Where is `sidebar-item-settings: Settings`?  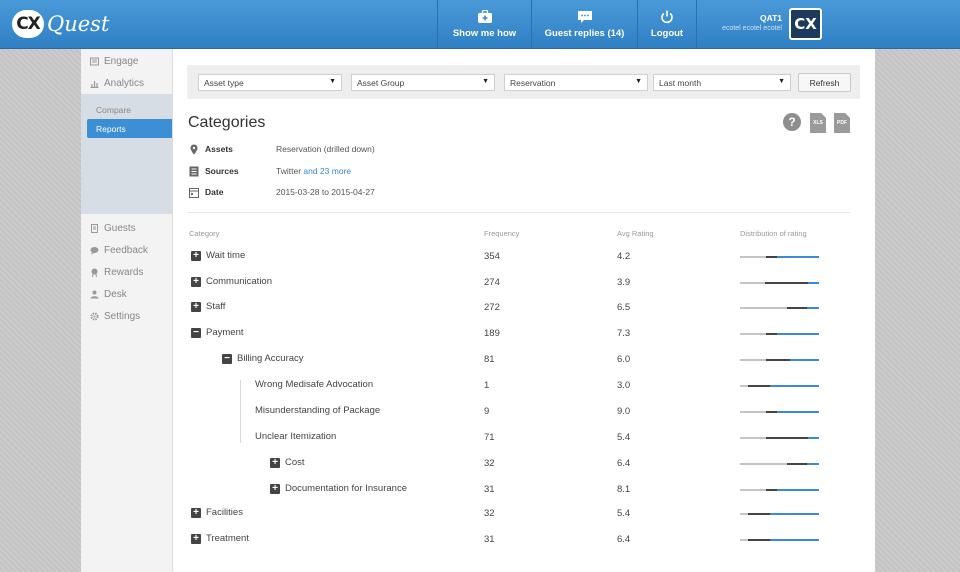 sidebar-item-settings: Settings is located at coordinates (126, 316).